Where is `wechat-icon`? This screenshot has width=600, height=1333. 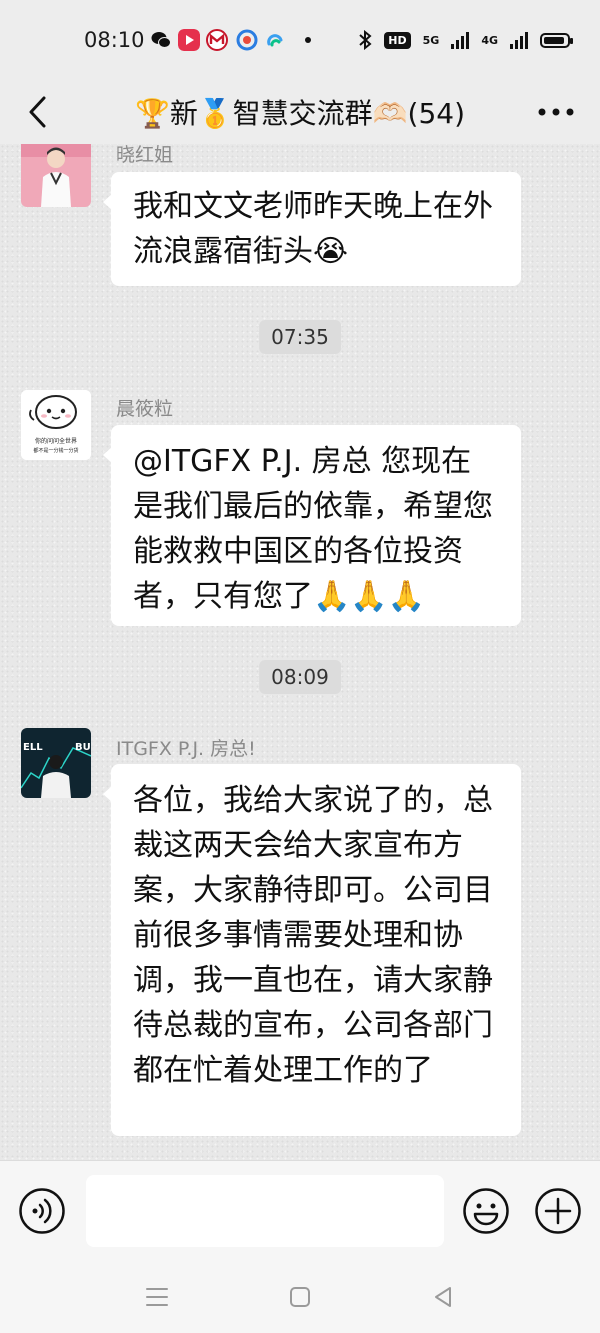
wechat-icon is located at coordinates (161, 40).